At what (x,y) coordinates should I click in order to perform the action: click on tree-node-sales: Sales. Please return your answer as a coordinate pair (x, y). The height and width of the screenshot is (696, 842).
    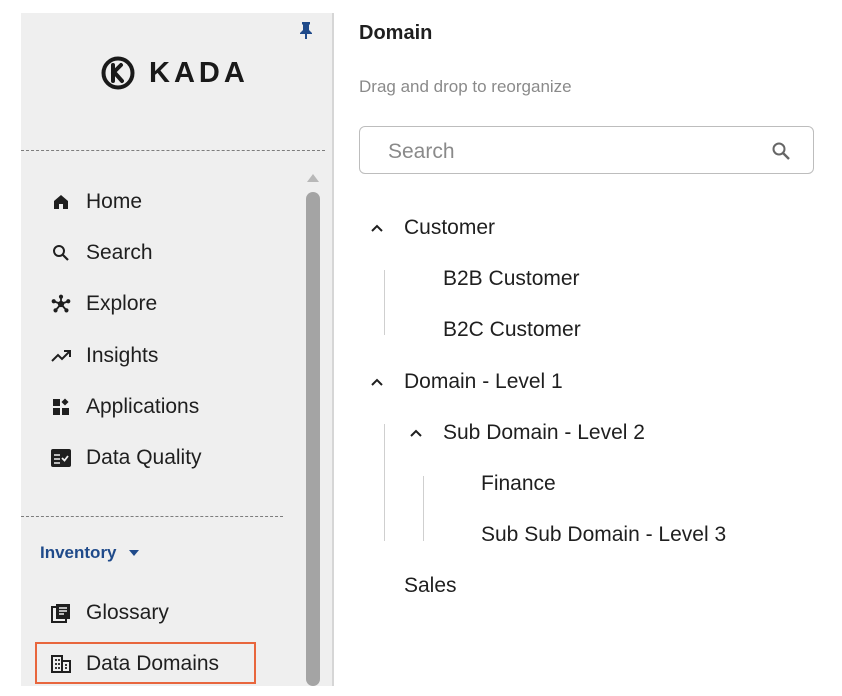
    Looking at the image, I should click on (430, 586).